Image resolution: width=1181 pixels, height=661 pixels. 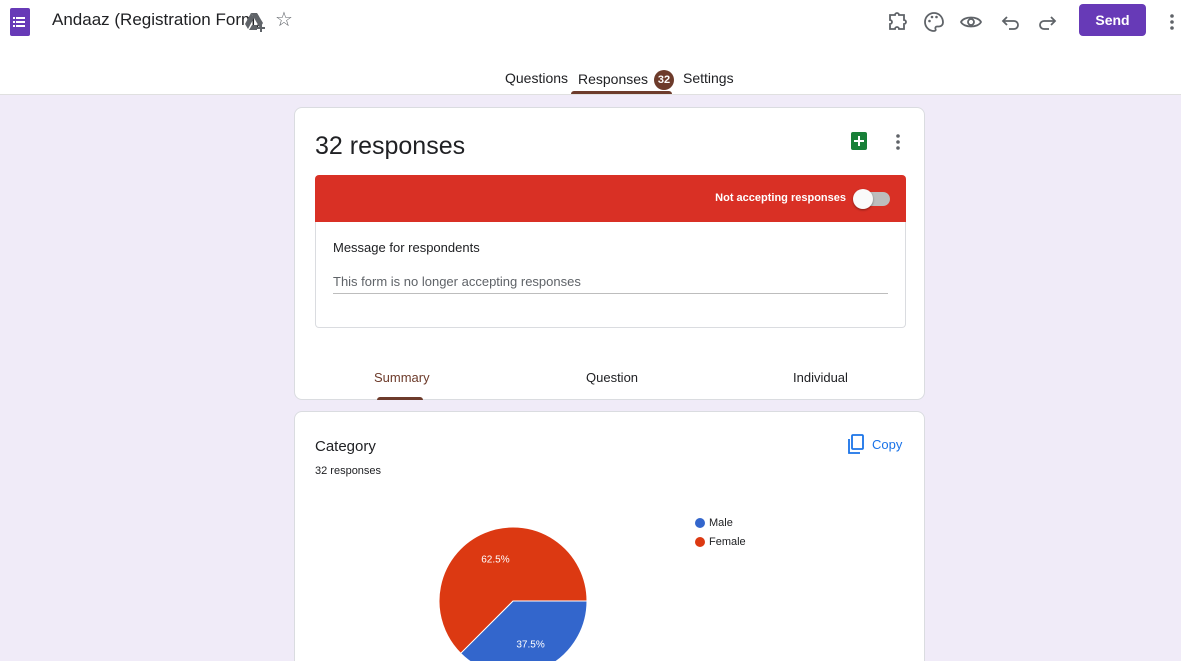 I want to click on active-tab-indicator, so click(x=621, y=92).